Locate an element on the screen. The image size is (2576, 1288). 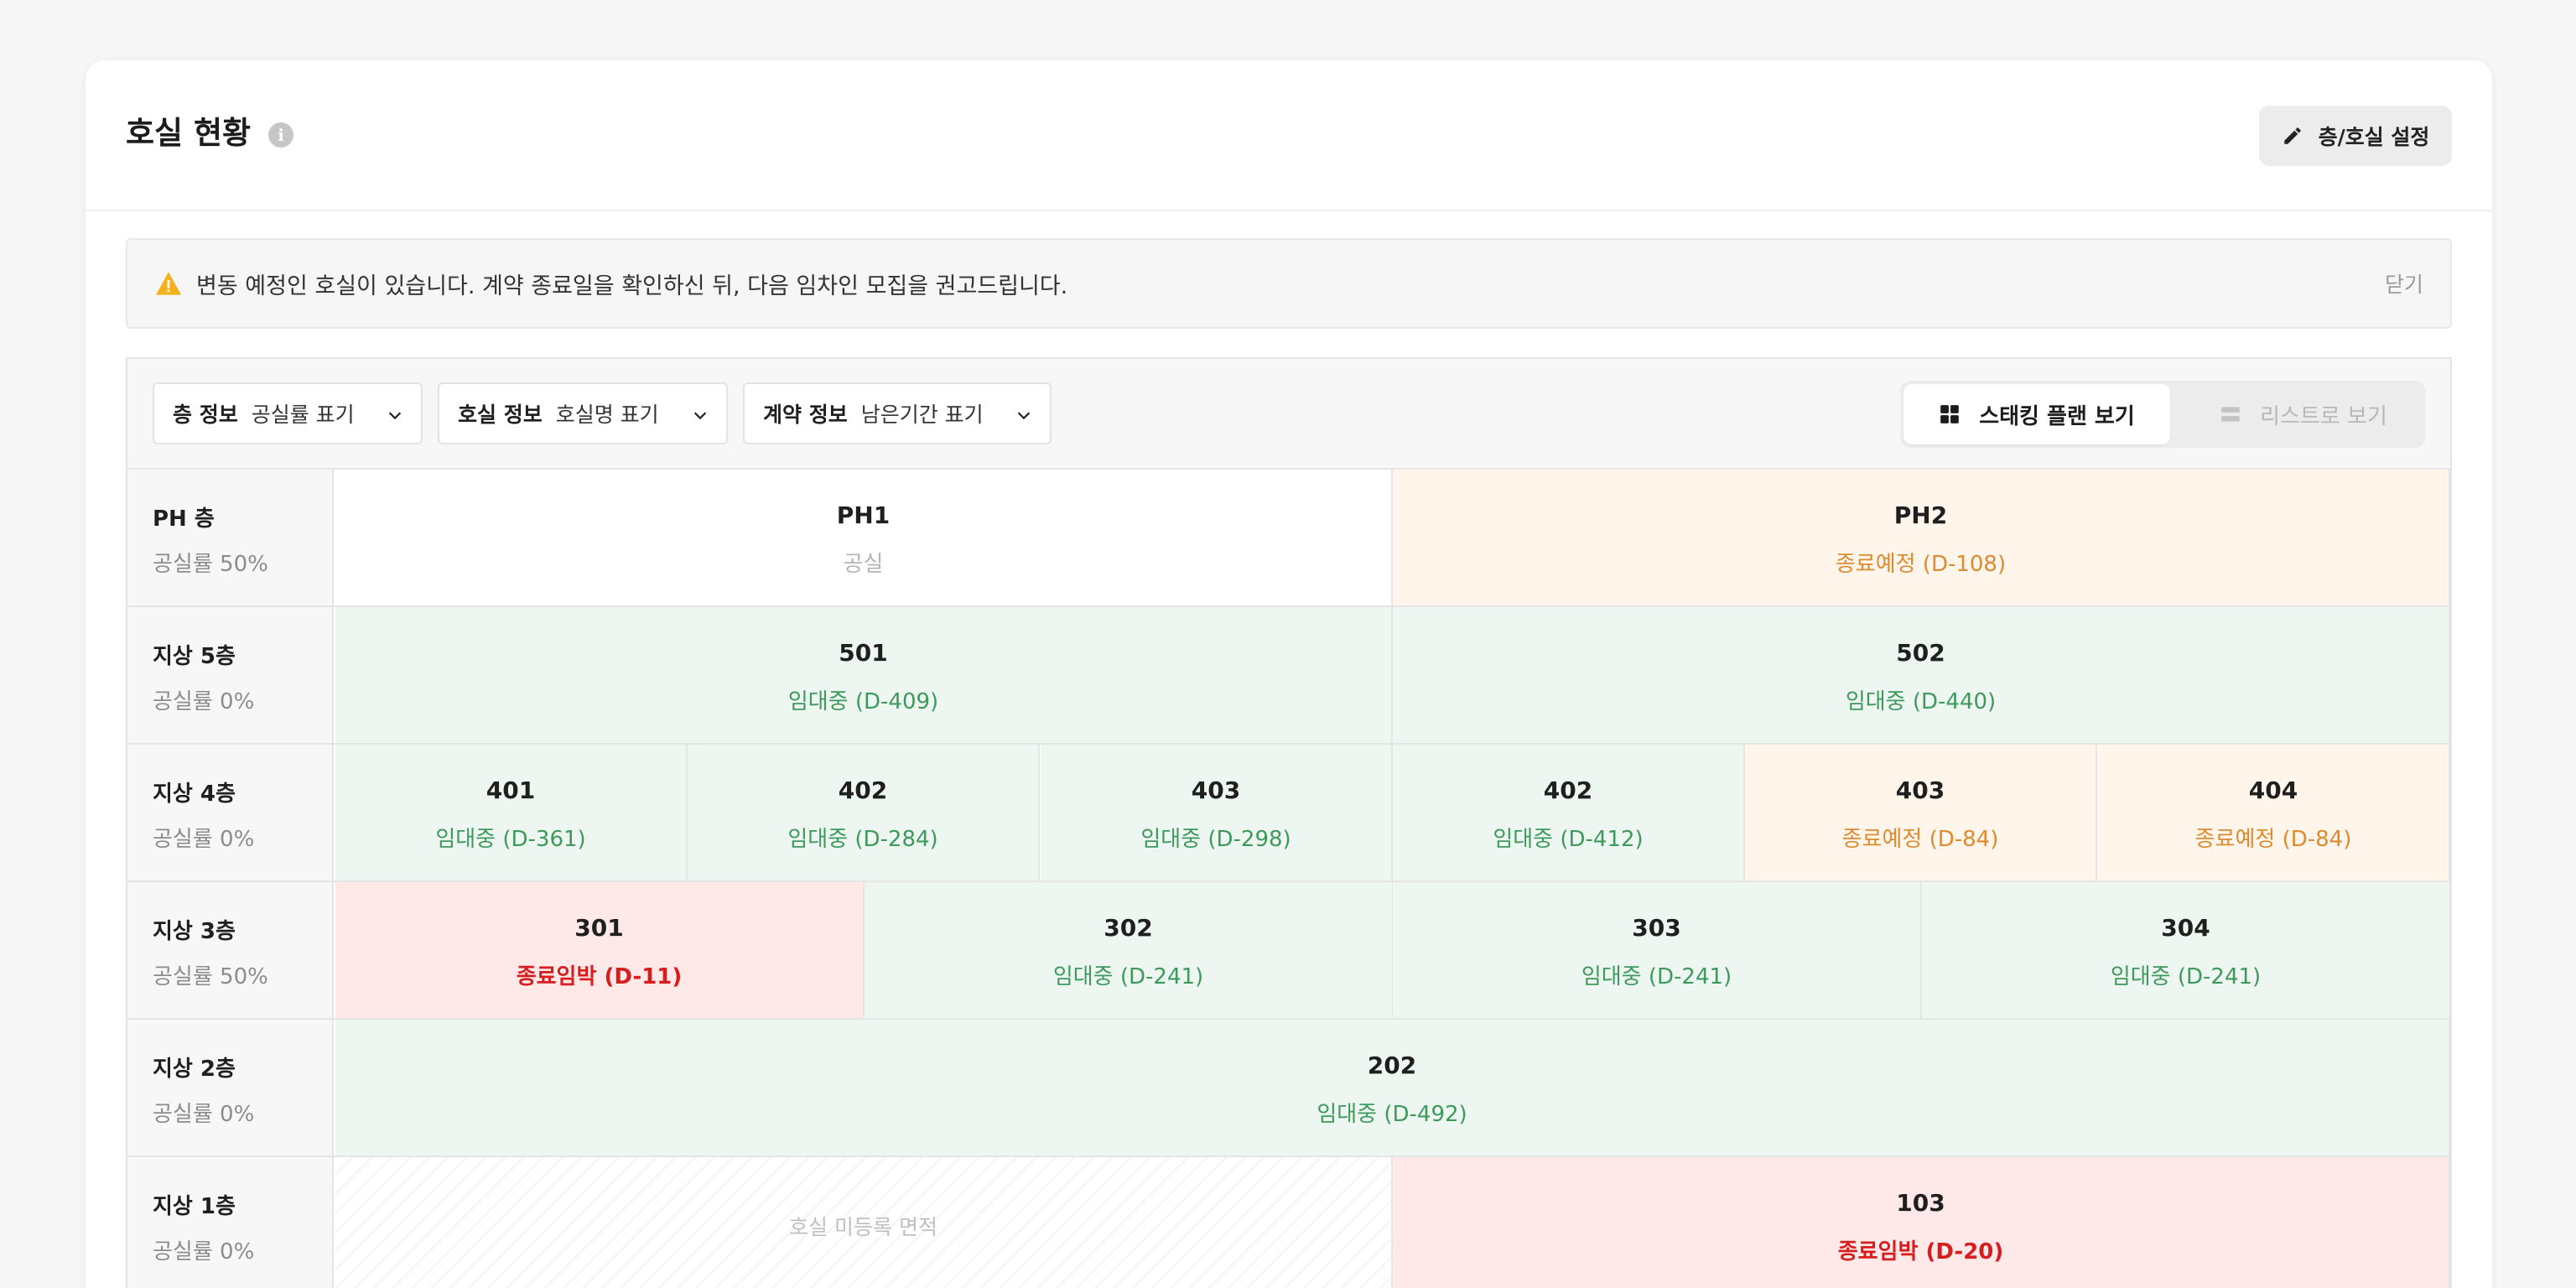
unit-cell: 304 임대중 (D-241) is located at coordinates (2186, 950).